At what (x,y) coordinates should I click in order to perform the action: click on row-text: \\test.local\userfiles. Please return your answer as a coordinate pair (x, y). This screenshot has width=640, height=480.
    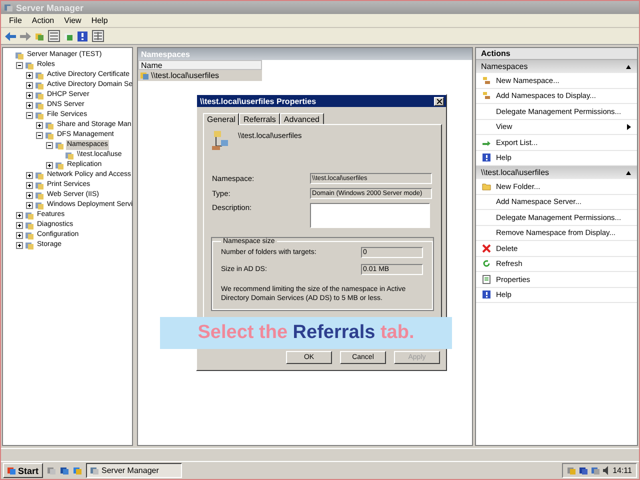
    Looking at the image, I should click on (185, 75).